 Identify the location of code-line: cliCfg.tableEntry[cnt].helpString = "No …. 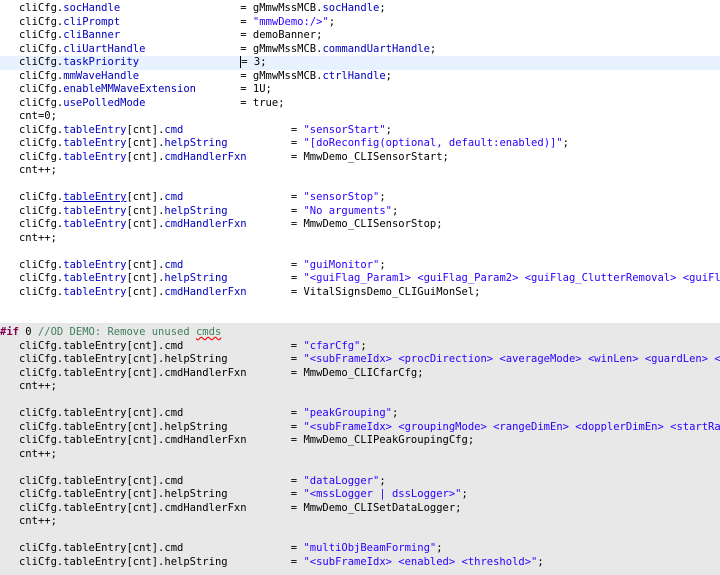
(360, 212).